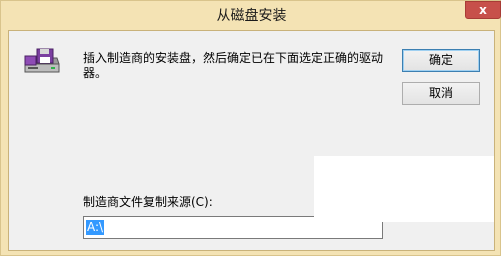  What do you see at coordinates (441, 60) in the screenshot?
I see `ok-button: 确定` at bounding box center [441, 60].